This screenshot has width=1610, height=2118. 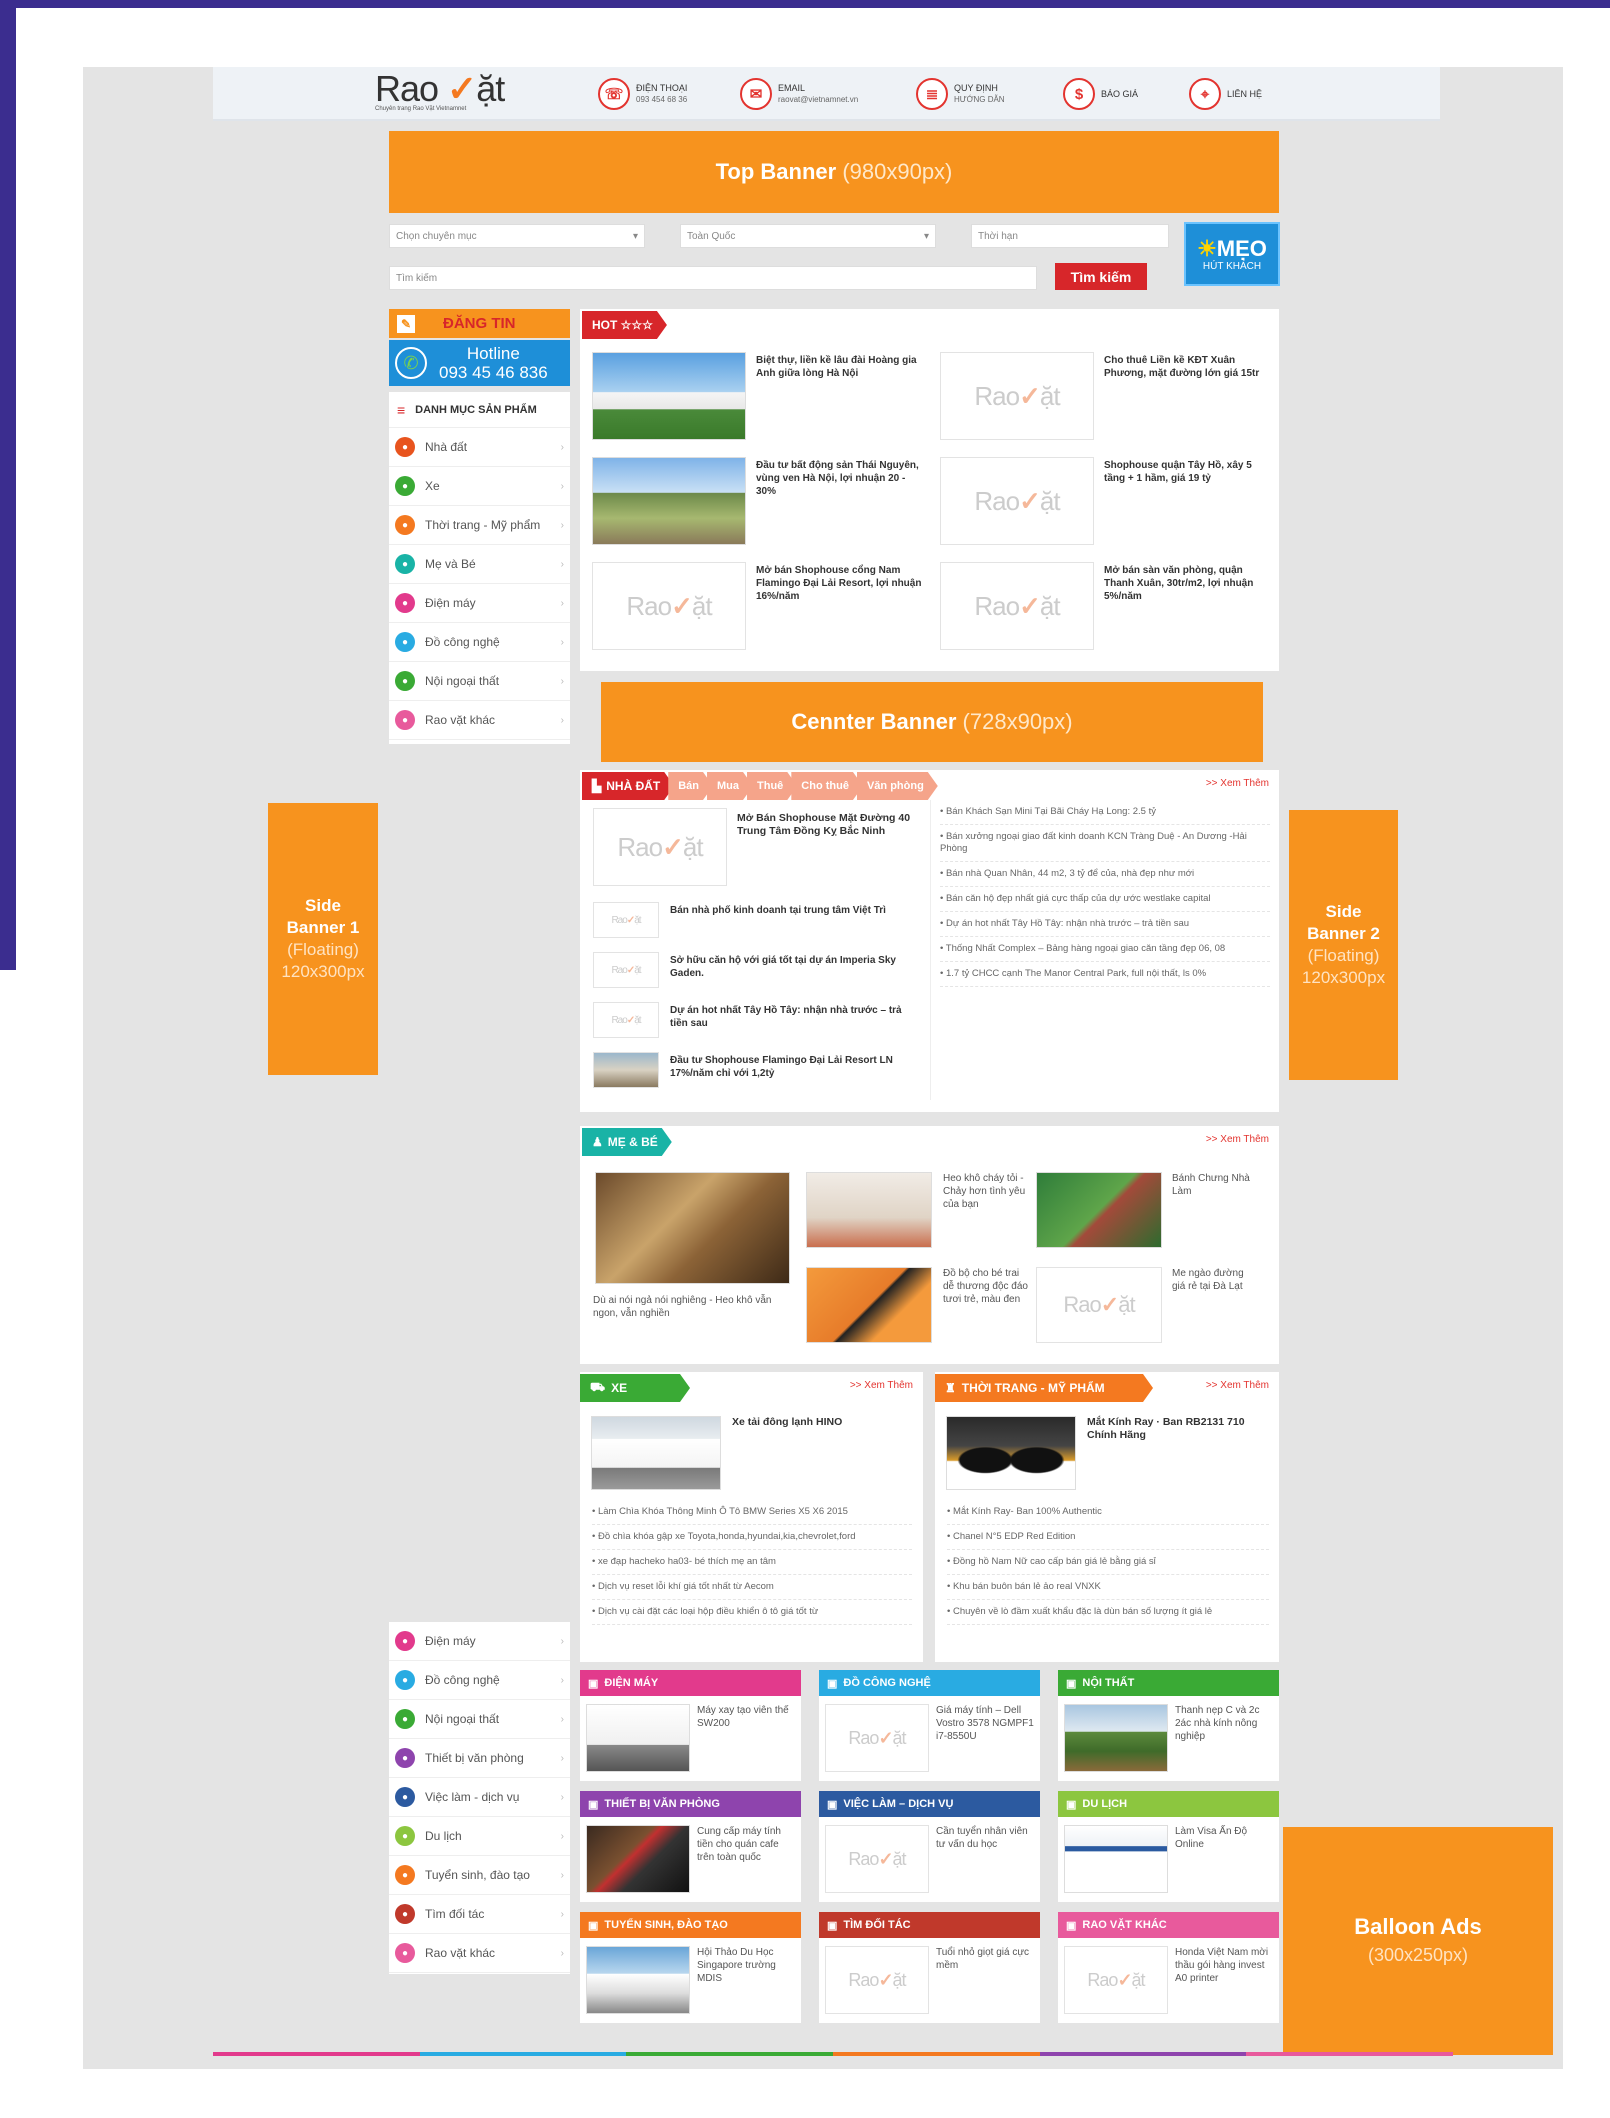 I want to click on search-button: Tìm kiếm, so click(x=1101, y=276).